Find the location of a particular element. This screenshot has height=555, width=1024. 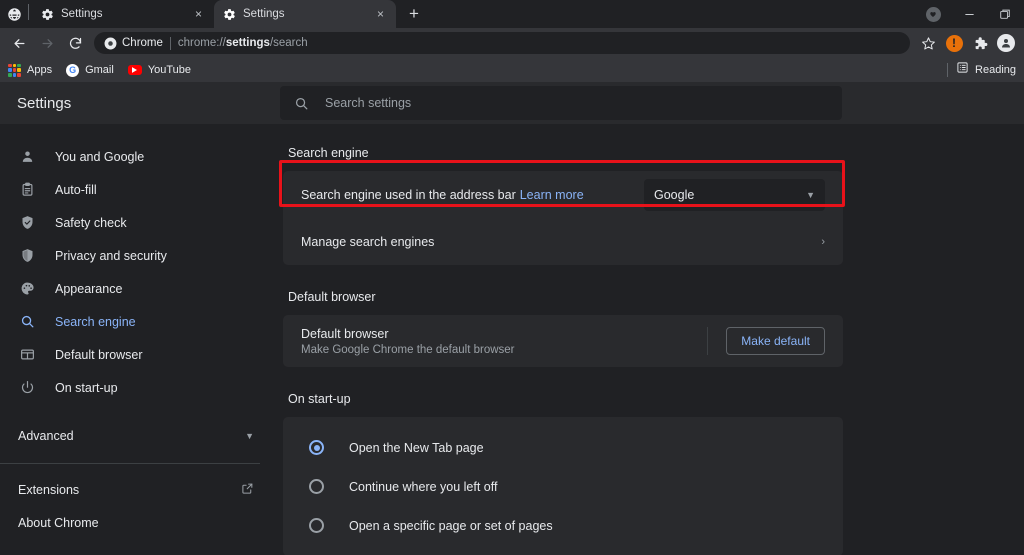

radio-label: Continue where you left off is located at coordinates (423, 486).